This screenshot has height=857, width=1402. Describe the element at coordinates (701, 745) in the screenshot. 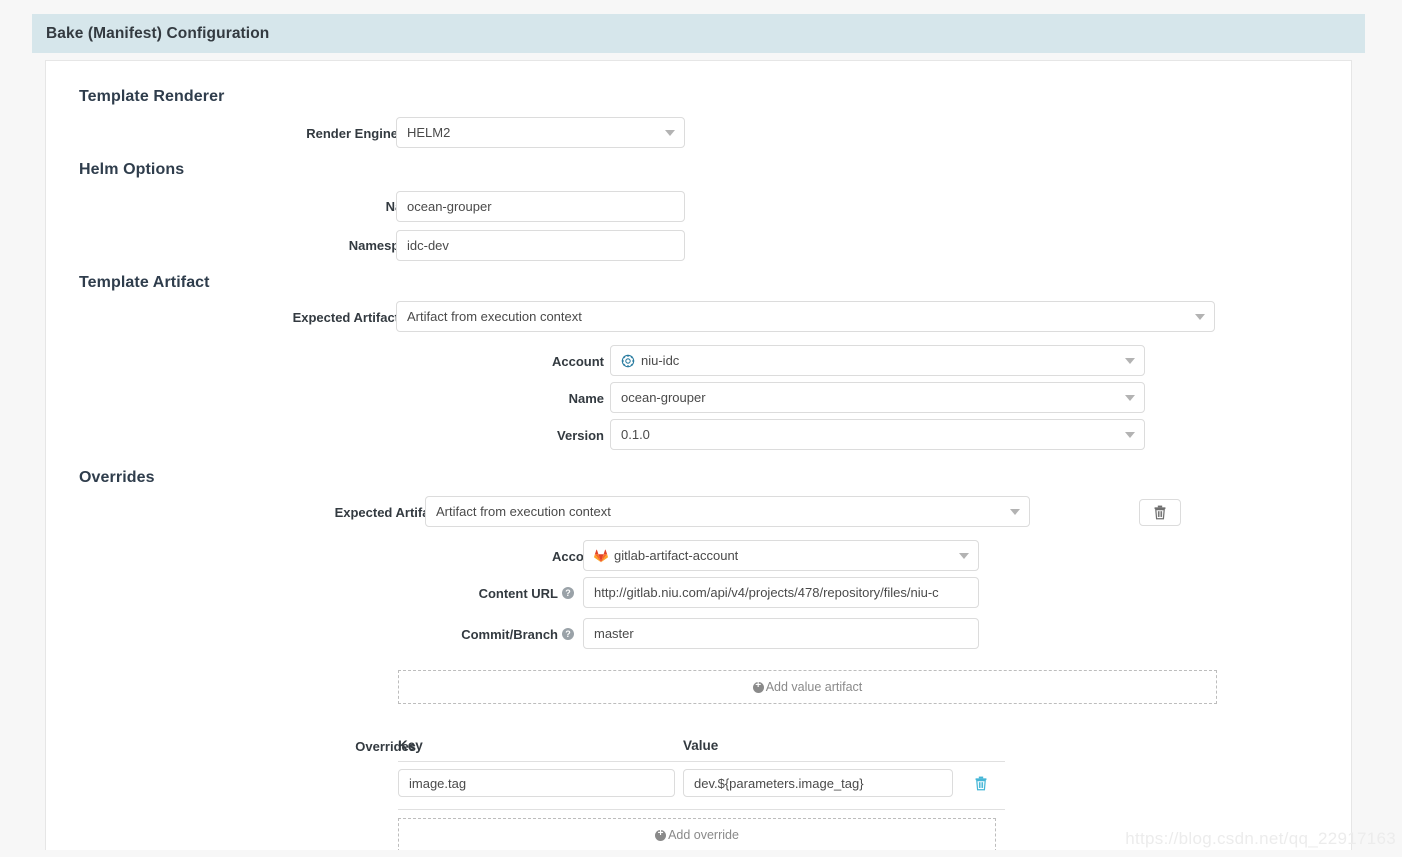

I see `column-header-value: Value` at that location.